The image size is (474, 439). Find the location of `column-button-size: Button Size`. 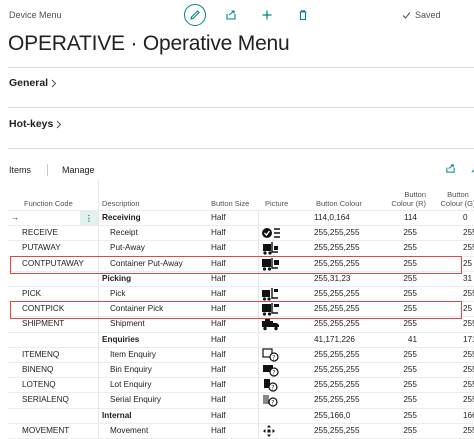

column-button-size: Button Size is located at coordinates (230, 203).